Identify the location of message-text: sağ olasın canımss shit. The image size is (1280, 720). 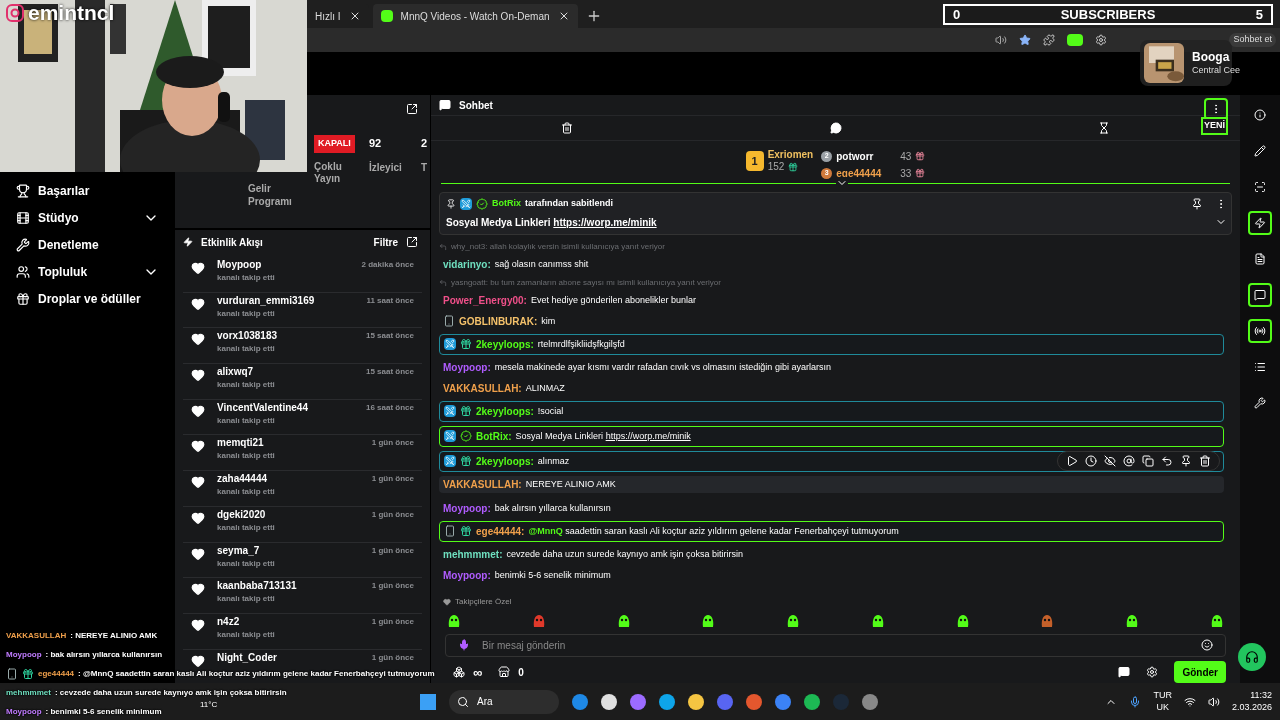
(541, 264).